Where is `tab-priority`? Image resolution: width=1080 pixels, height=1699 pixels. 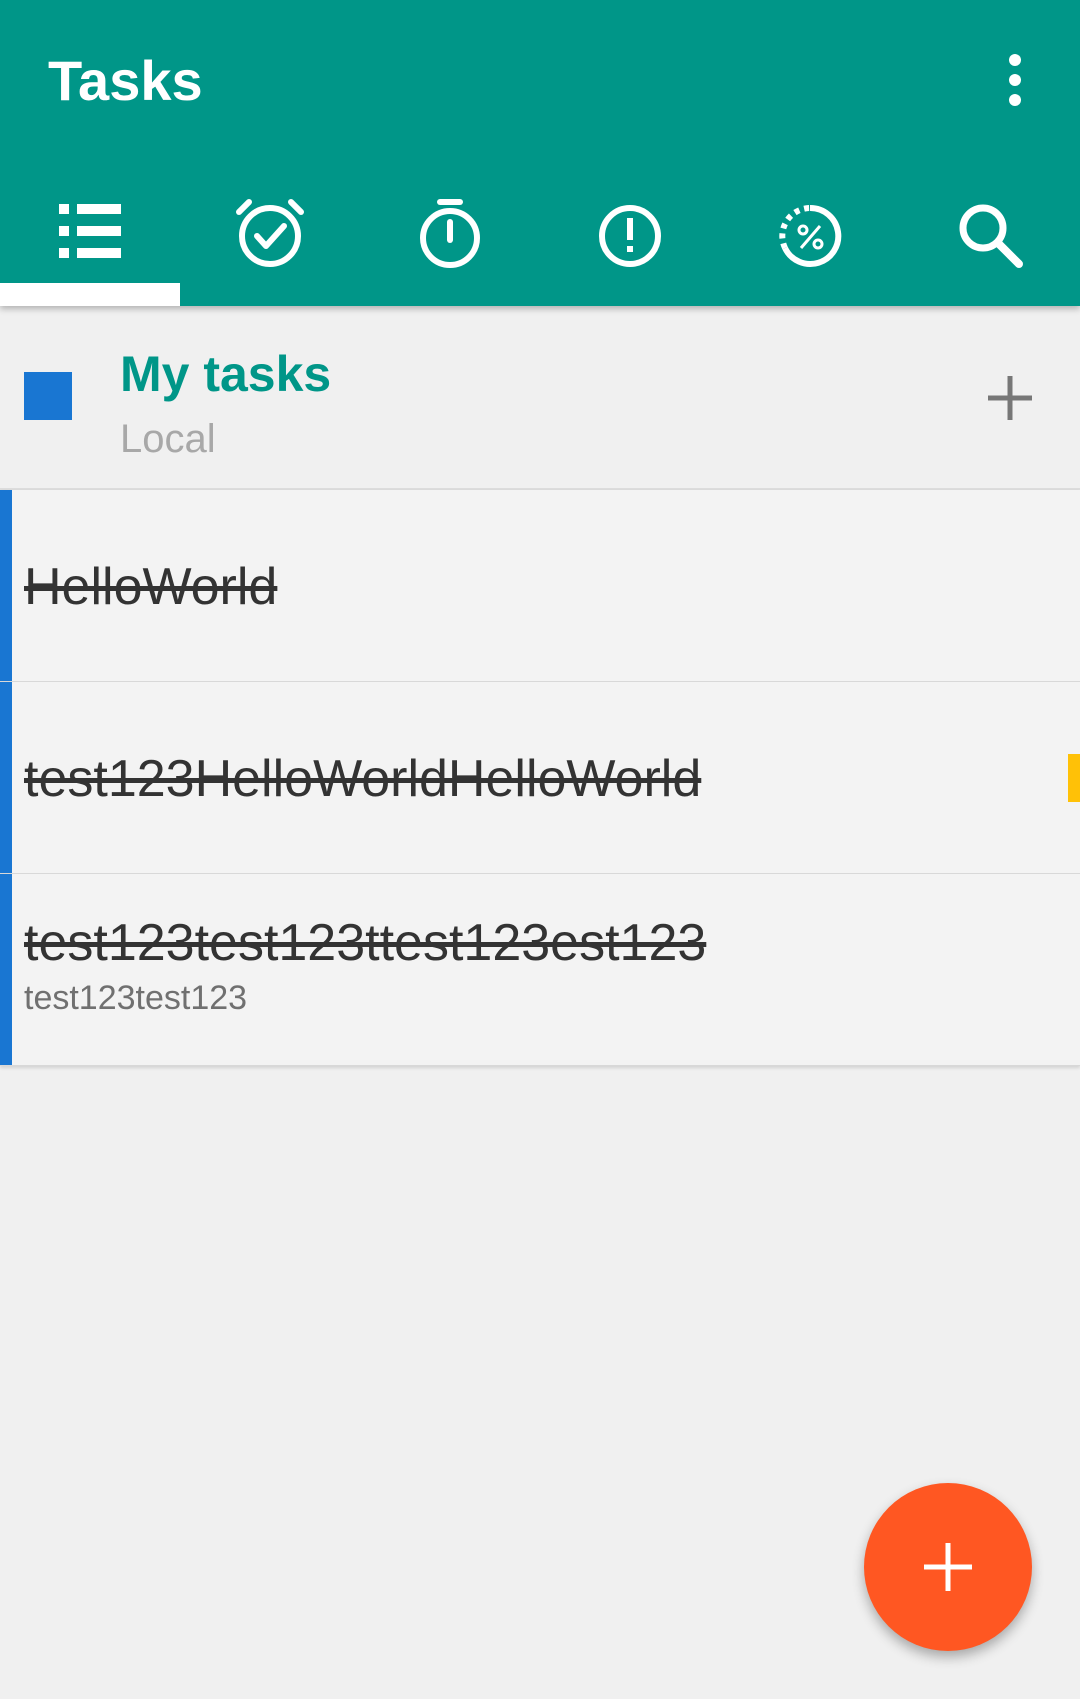 tab-priority is located at coordinates (630, 243).